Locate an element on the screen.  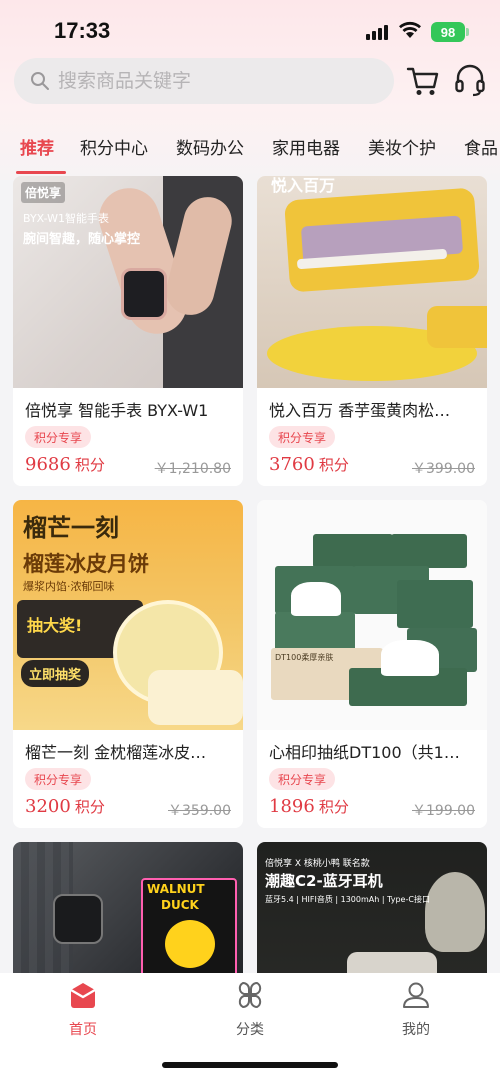
tab-food: 食品 is located at coordinates (481, 146).